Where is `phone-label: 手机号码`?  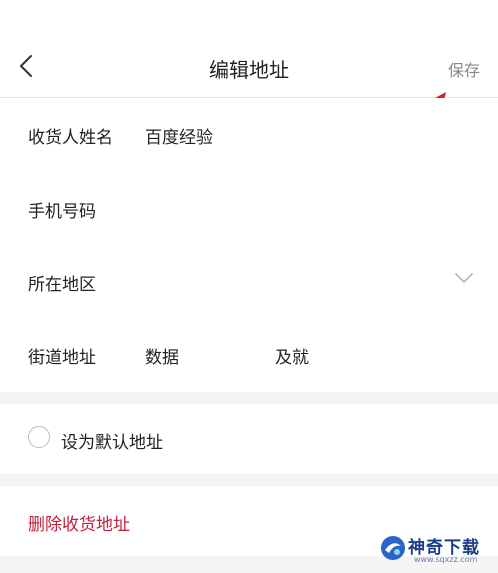 phone-label: 手机号码 is located at coordinates (62, 212).